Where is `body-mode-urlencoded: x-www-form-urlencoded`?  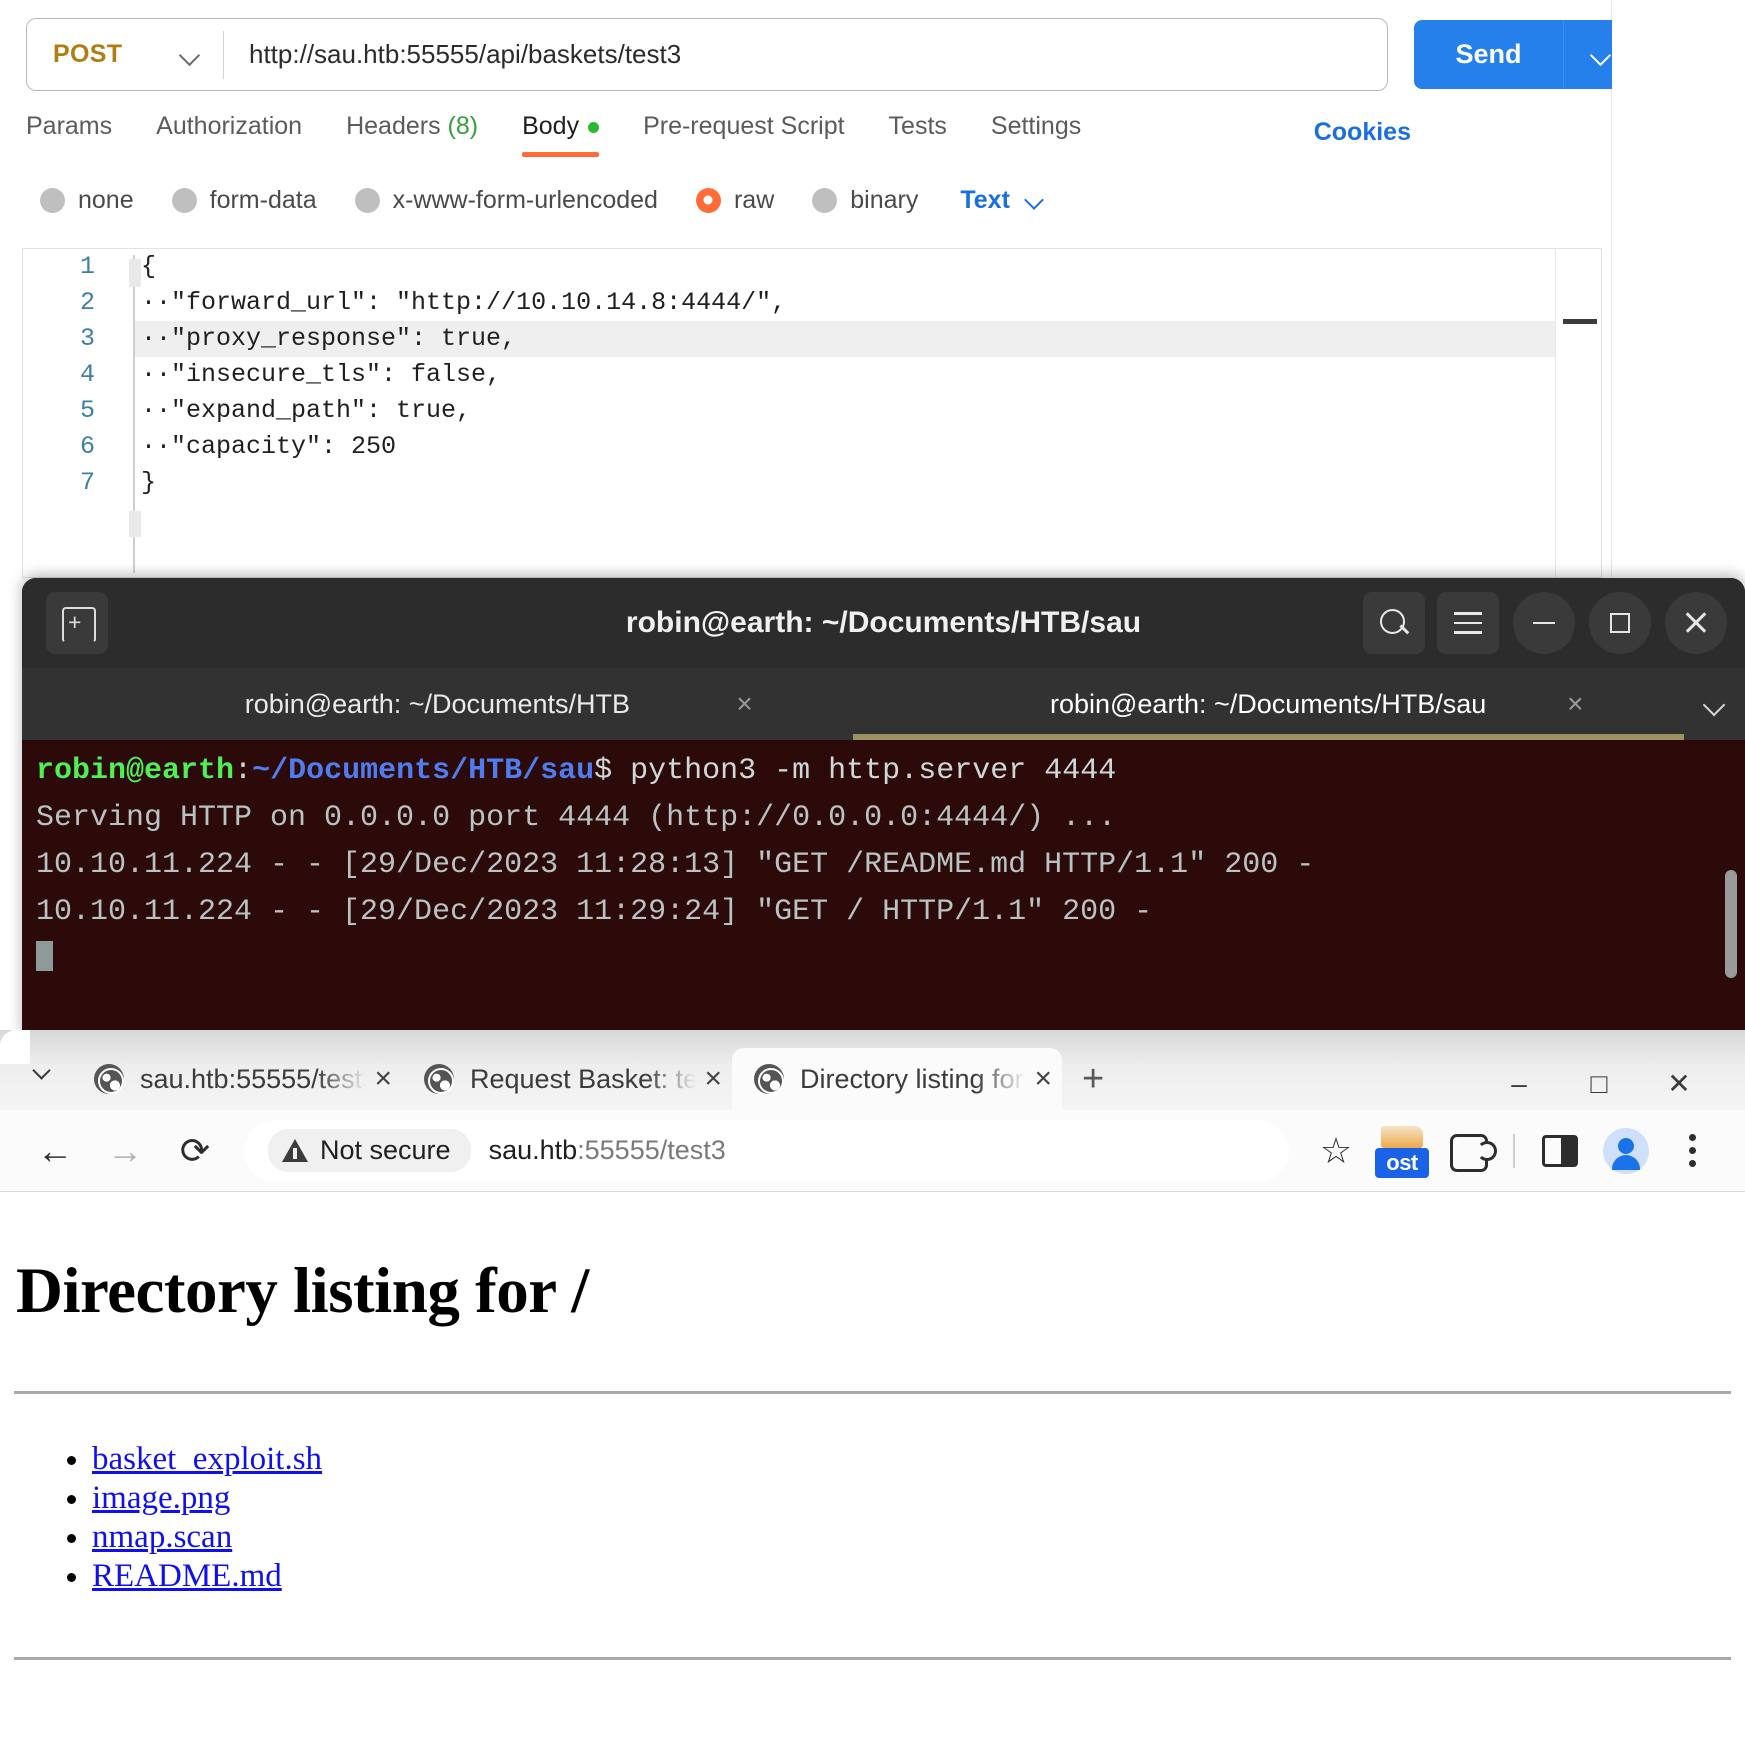 body-mode-urlencoded: x-www-form-urlencoded is located at coordinates (506, 200).